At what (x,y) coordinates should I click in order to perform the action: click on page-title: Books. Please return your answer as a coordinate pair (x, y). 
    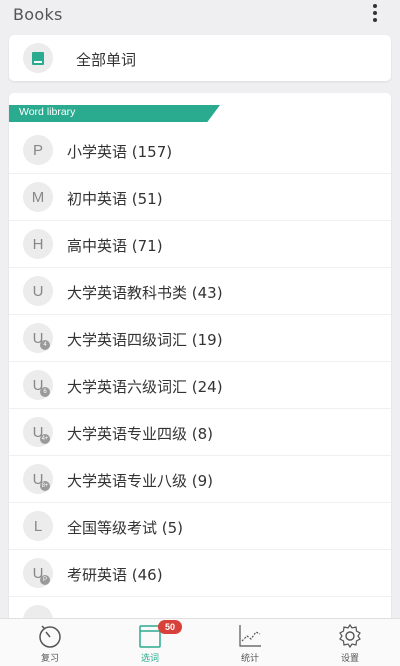
    Looking at the image, I should click on (38, 14).